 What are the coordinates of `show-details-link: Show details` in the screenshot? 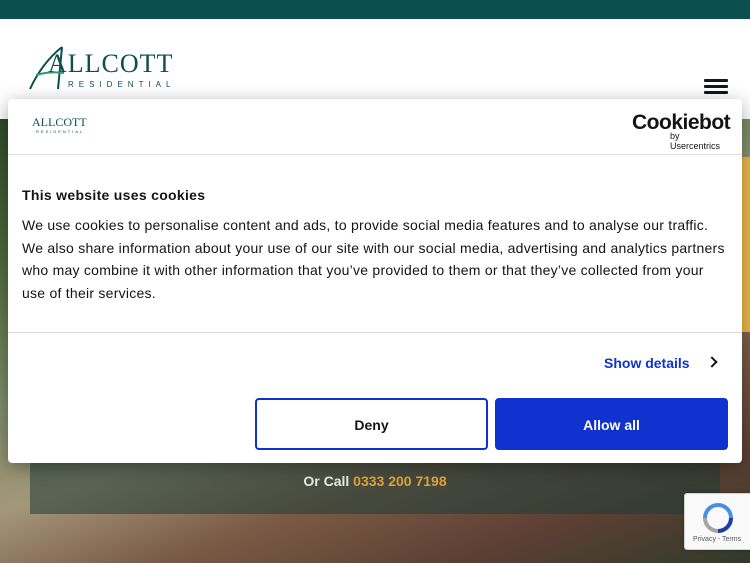 It's located at (661, 363).